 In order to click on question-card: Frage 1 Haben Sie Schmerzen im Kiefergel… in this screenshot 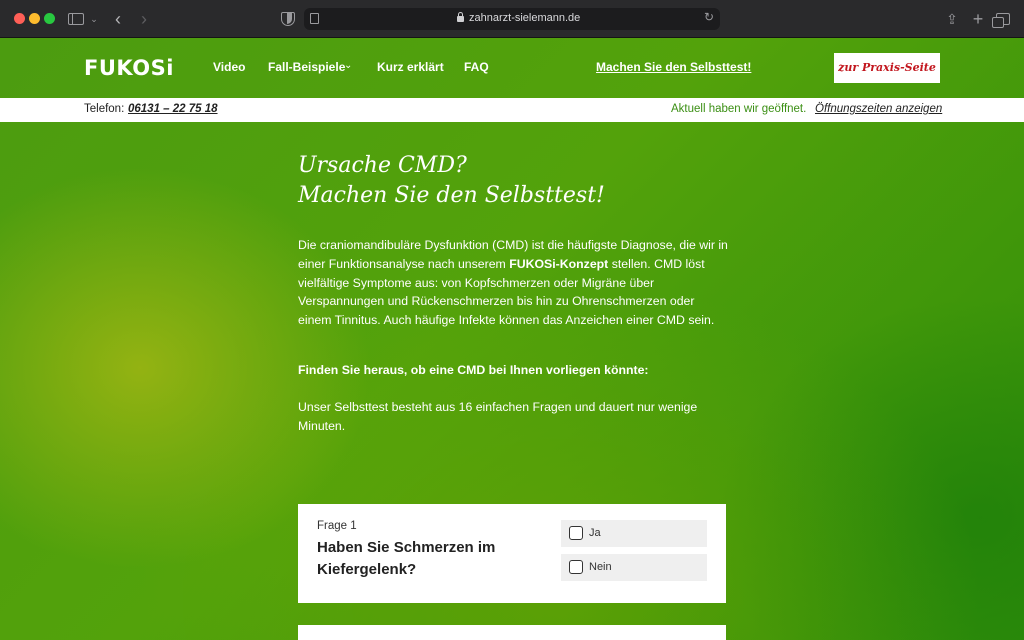, I will do `click(512, 553)`.